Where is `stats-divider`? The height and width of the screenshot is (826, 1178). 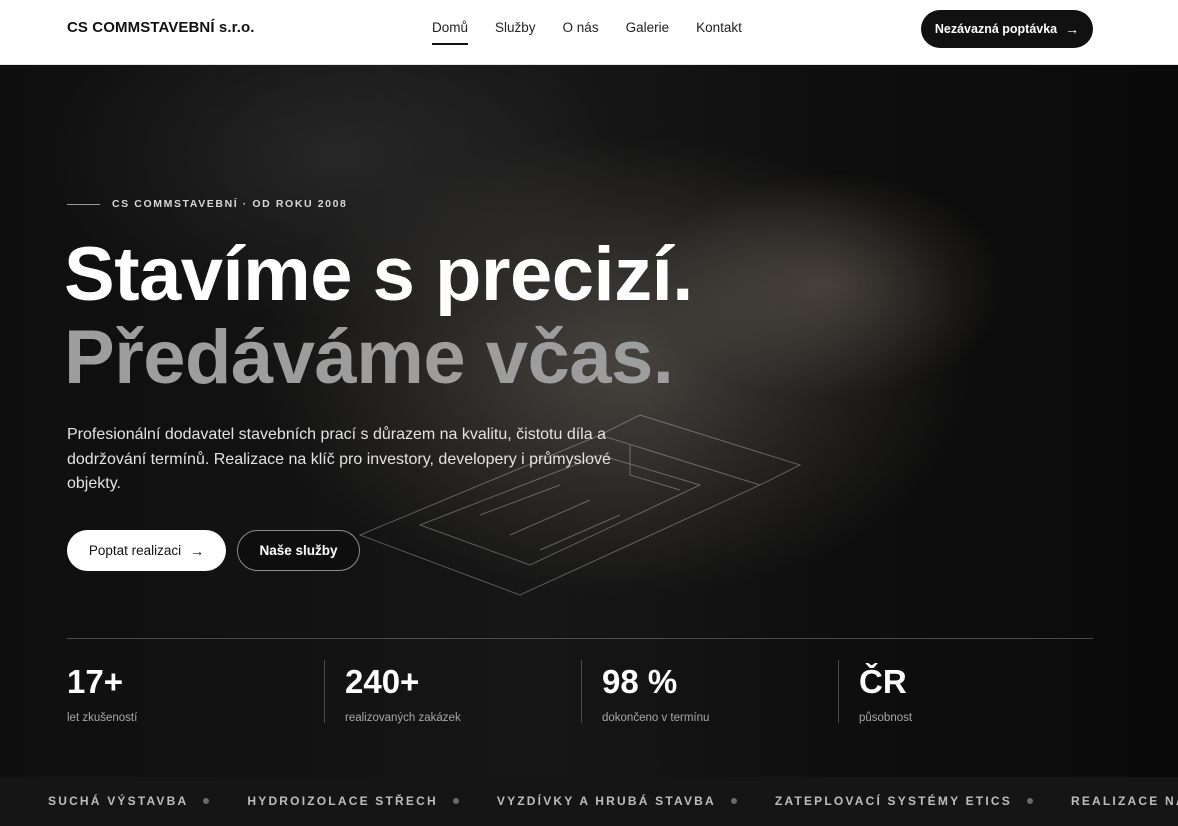 stats-divider is located at coordinates (580, 638).